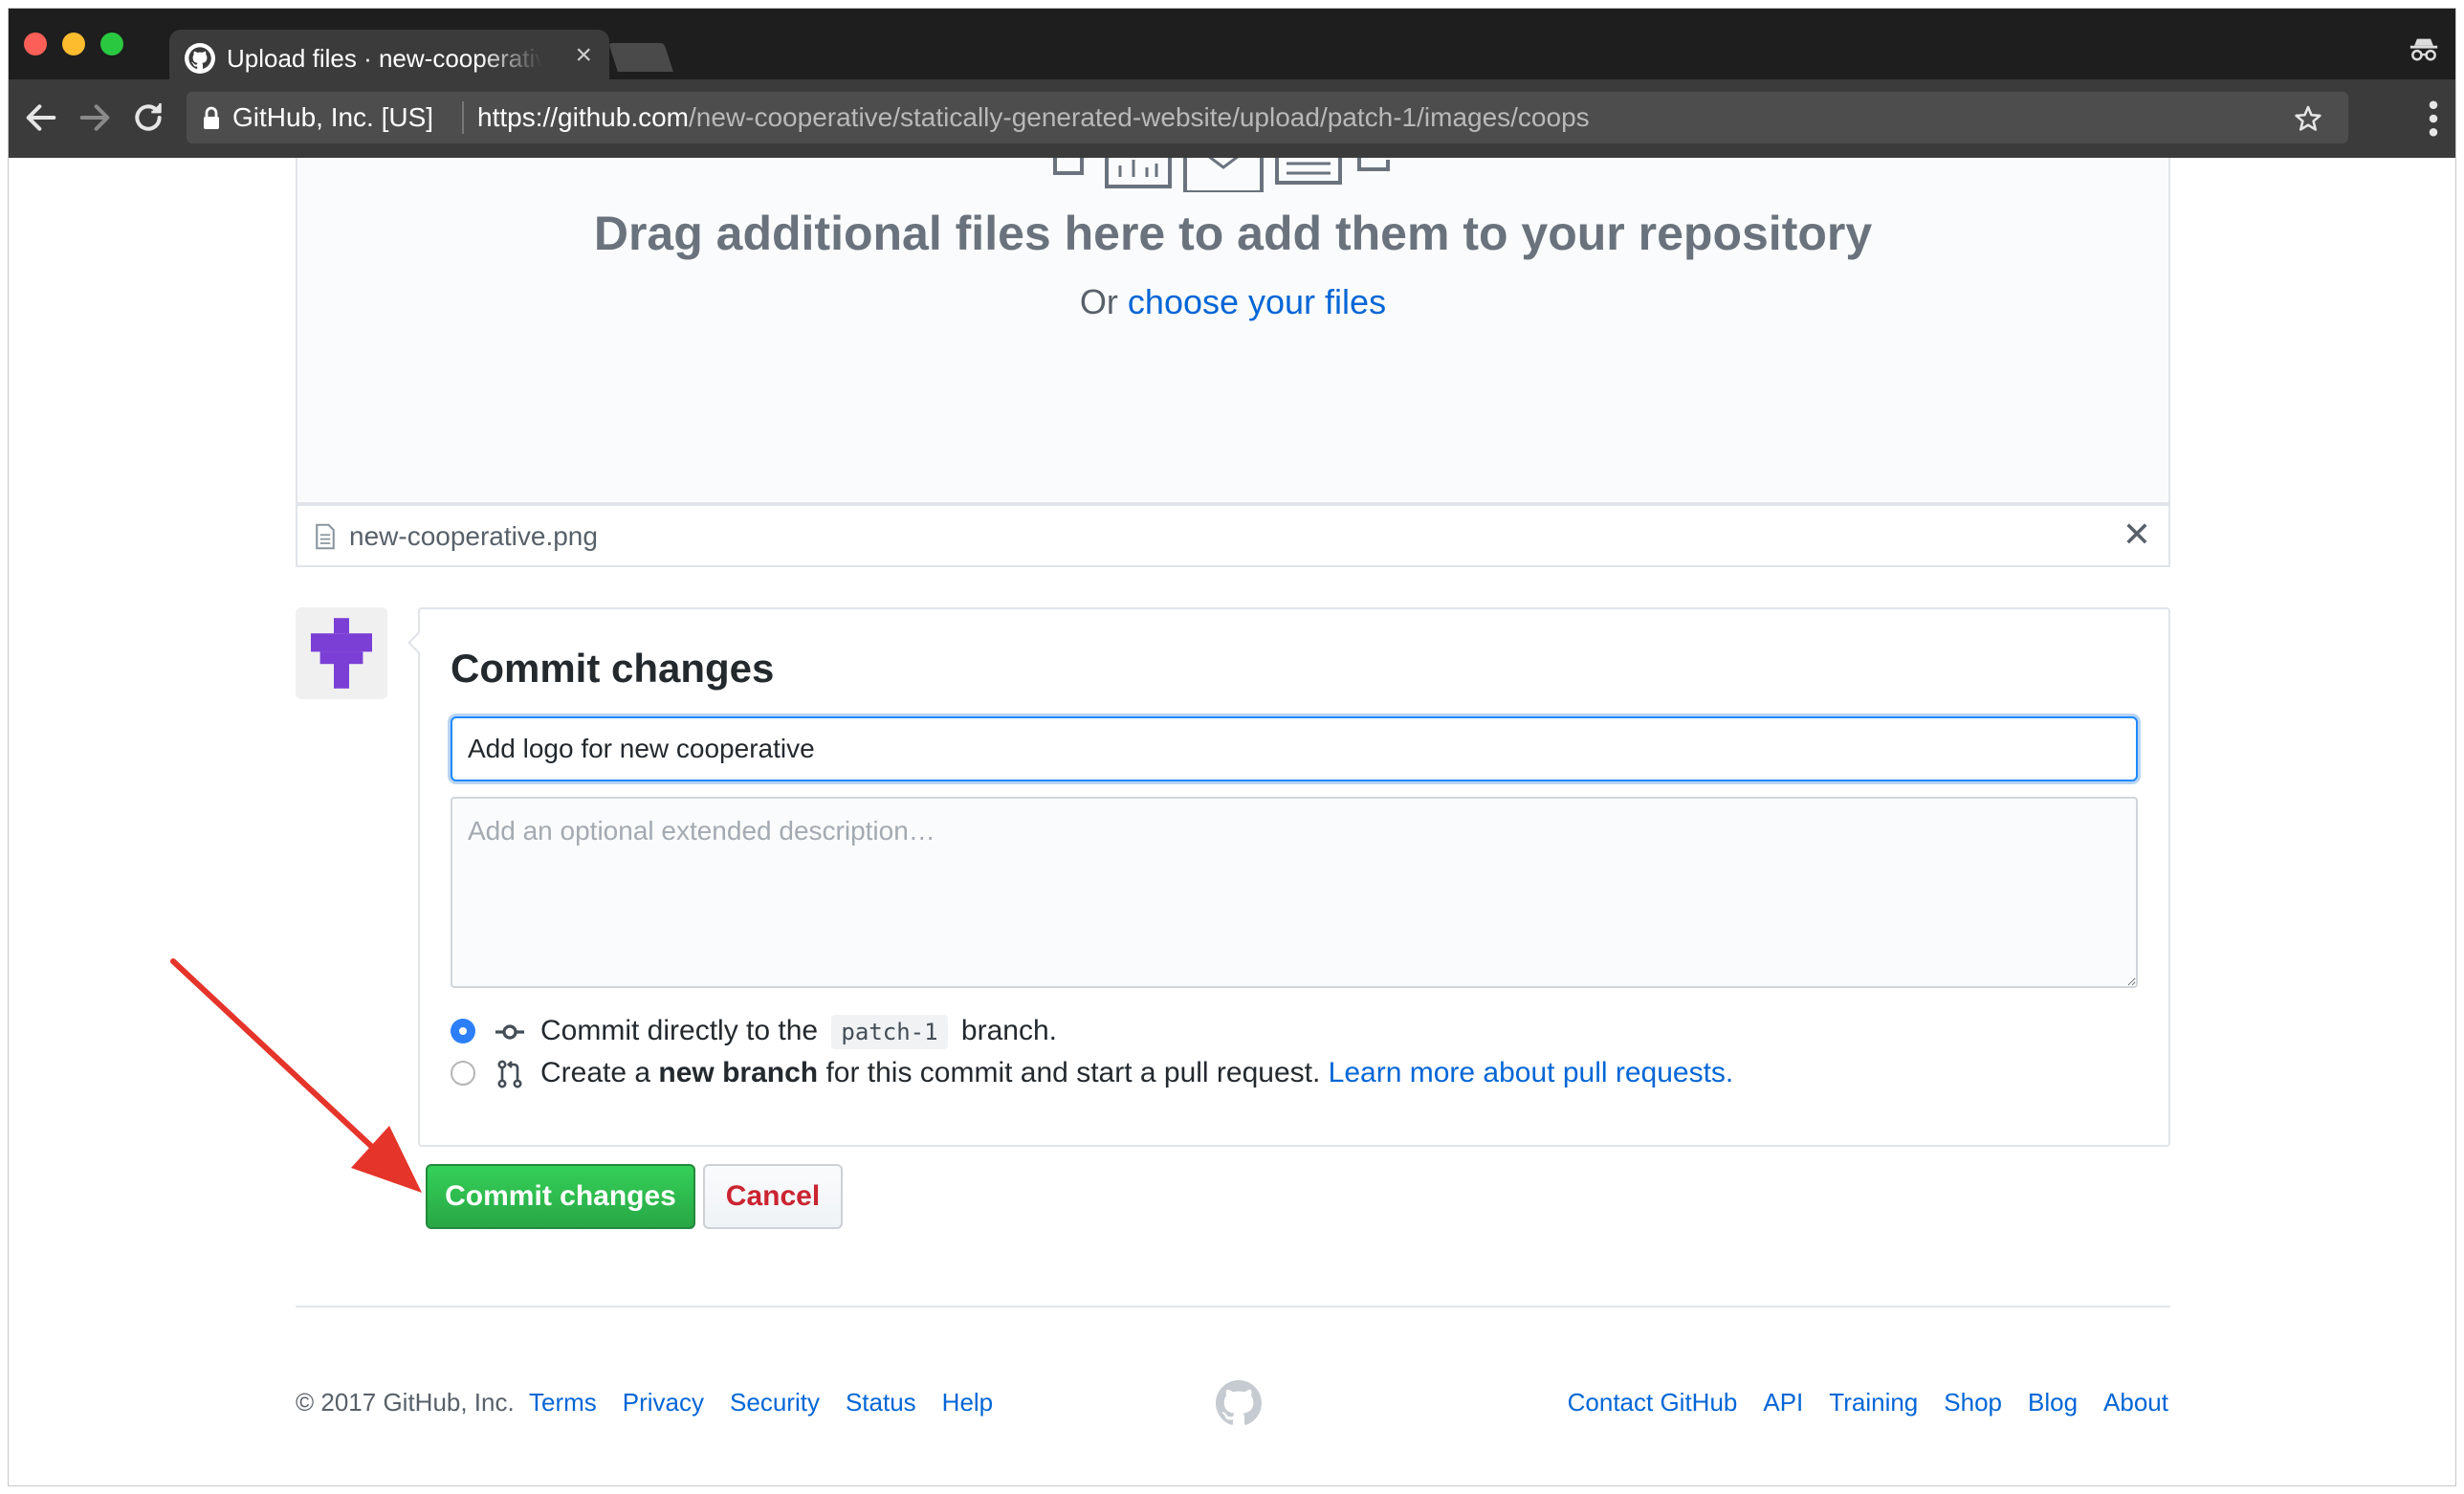 The image size is (2464, 1494). Describe the element at coordinates (463, 117) in the screenshot. I see `address-divider` at that location.